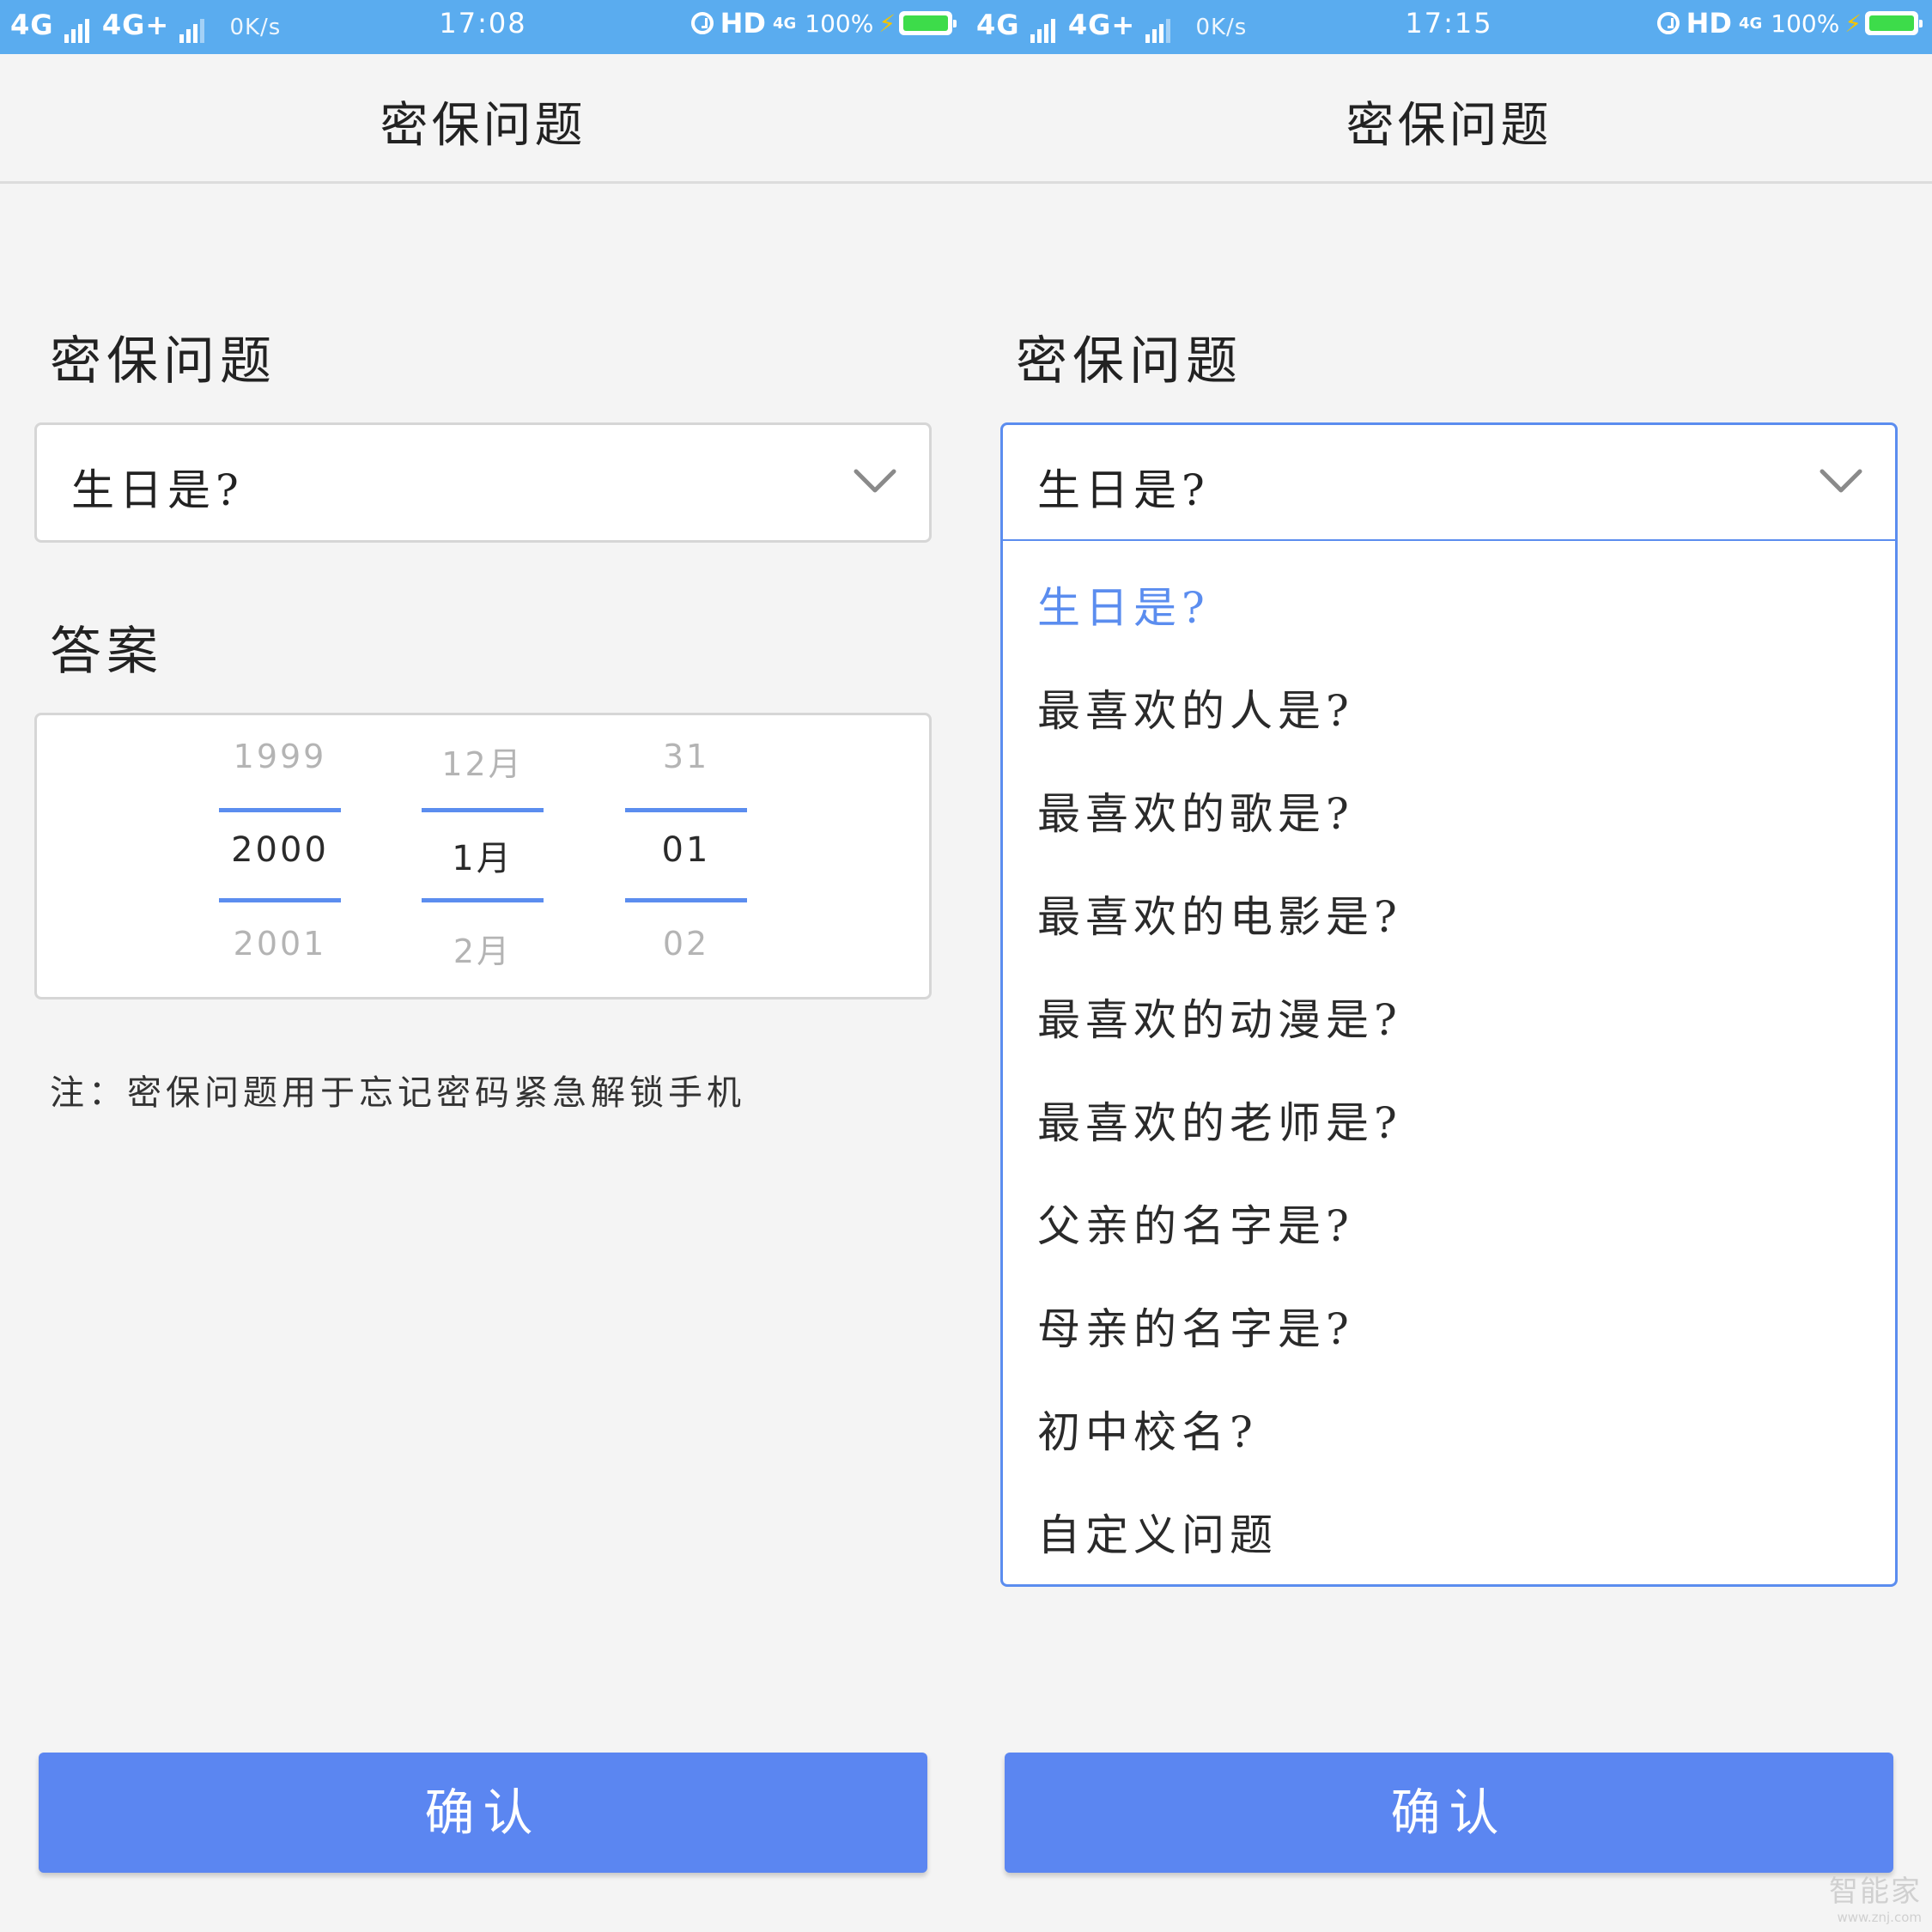  What do you see at coordinates (483, 948) in the screenshot?
I see `month-next: 2月` at bounding box center [483, 948].